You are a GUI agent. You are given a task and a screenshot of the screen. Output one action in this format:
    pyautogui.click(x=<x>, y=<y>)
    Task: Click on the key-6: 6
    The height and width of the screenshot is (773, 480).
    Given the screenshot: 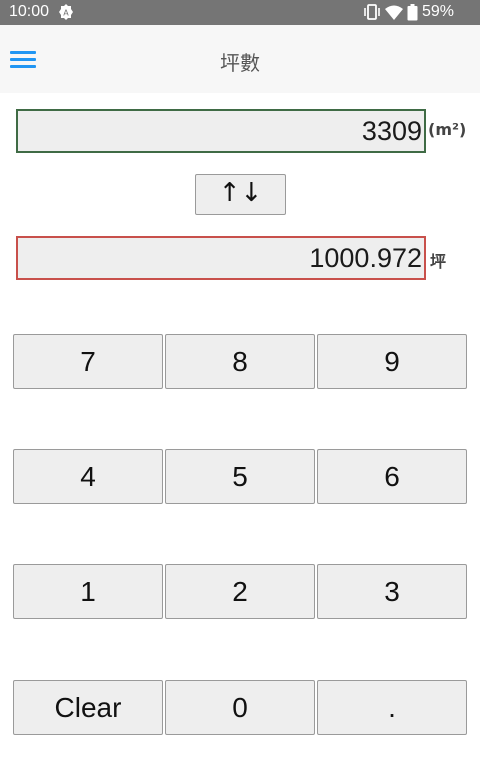 What is the action you would take?
    pyautogui.click(x=392, y=476)
    